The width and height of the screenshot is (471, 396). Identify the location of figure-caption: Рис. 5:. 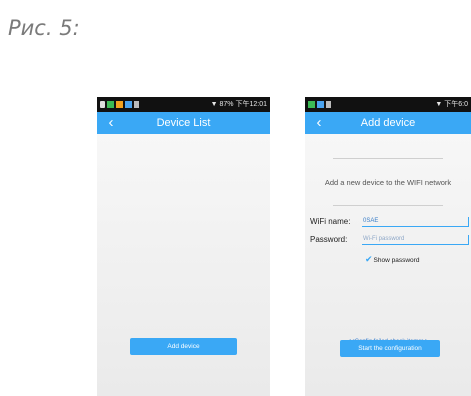
(44, 28).